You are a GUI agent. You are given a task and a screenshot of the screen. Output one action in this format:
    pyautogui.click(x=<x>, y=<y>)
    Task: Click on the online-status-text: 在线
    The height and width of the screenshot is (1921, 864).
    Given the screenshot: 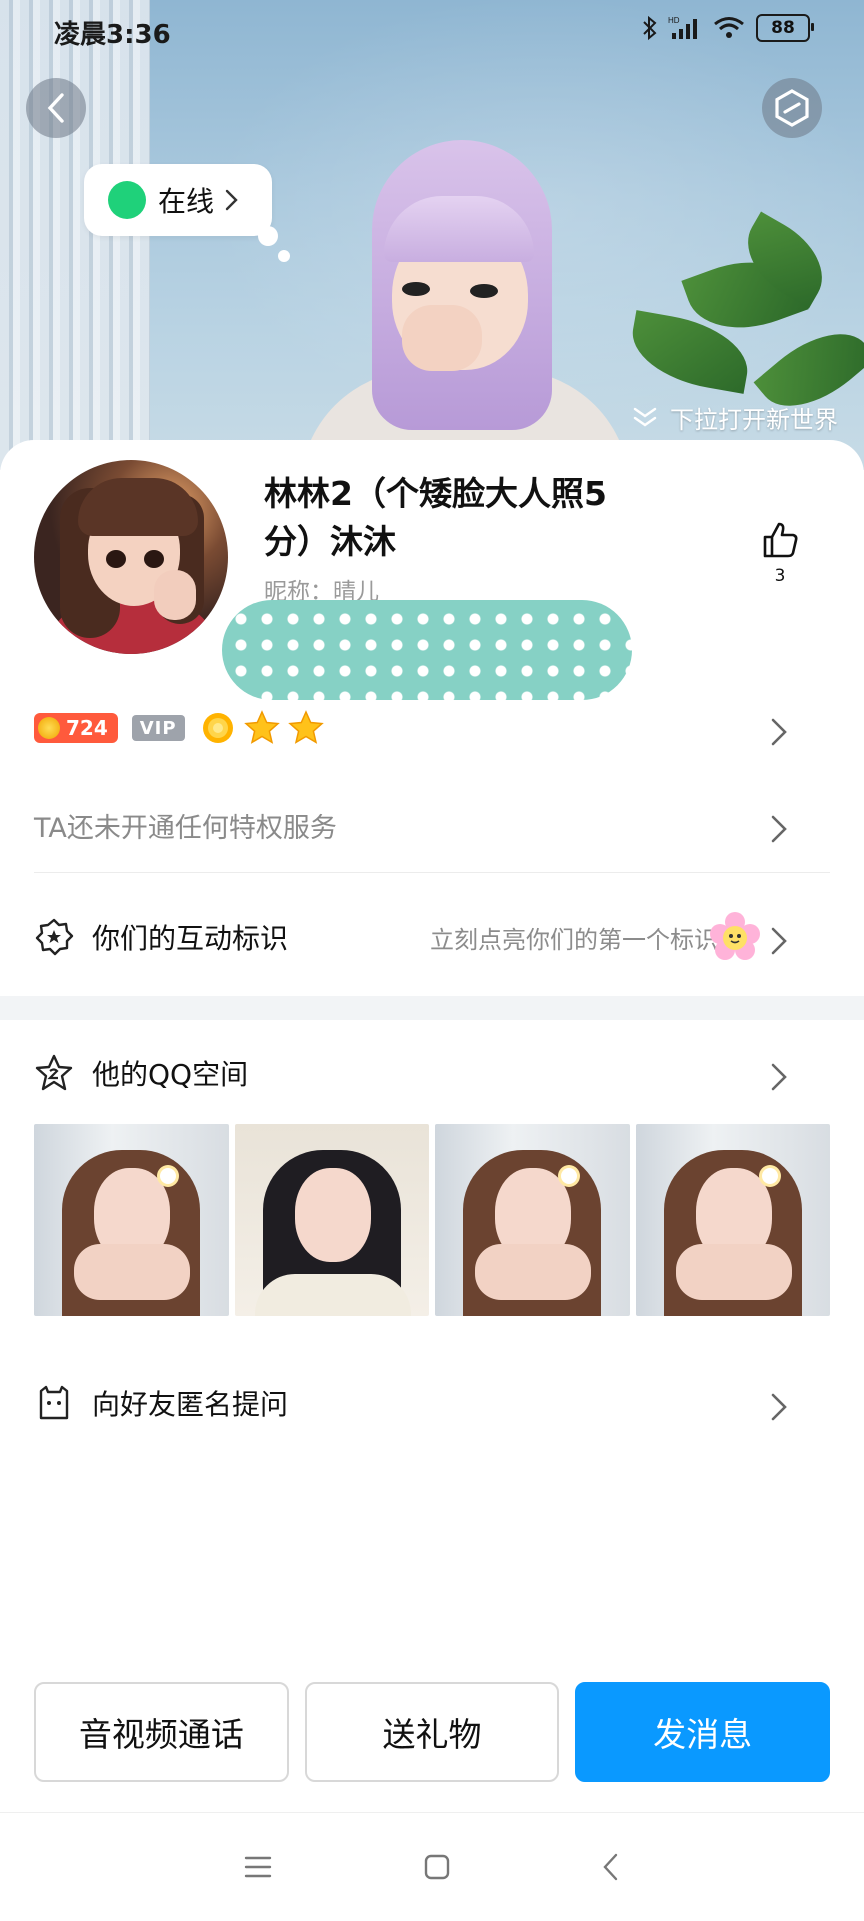 What is the action you would take?
    pyautogui.click(x=186, y=201)
    